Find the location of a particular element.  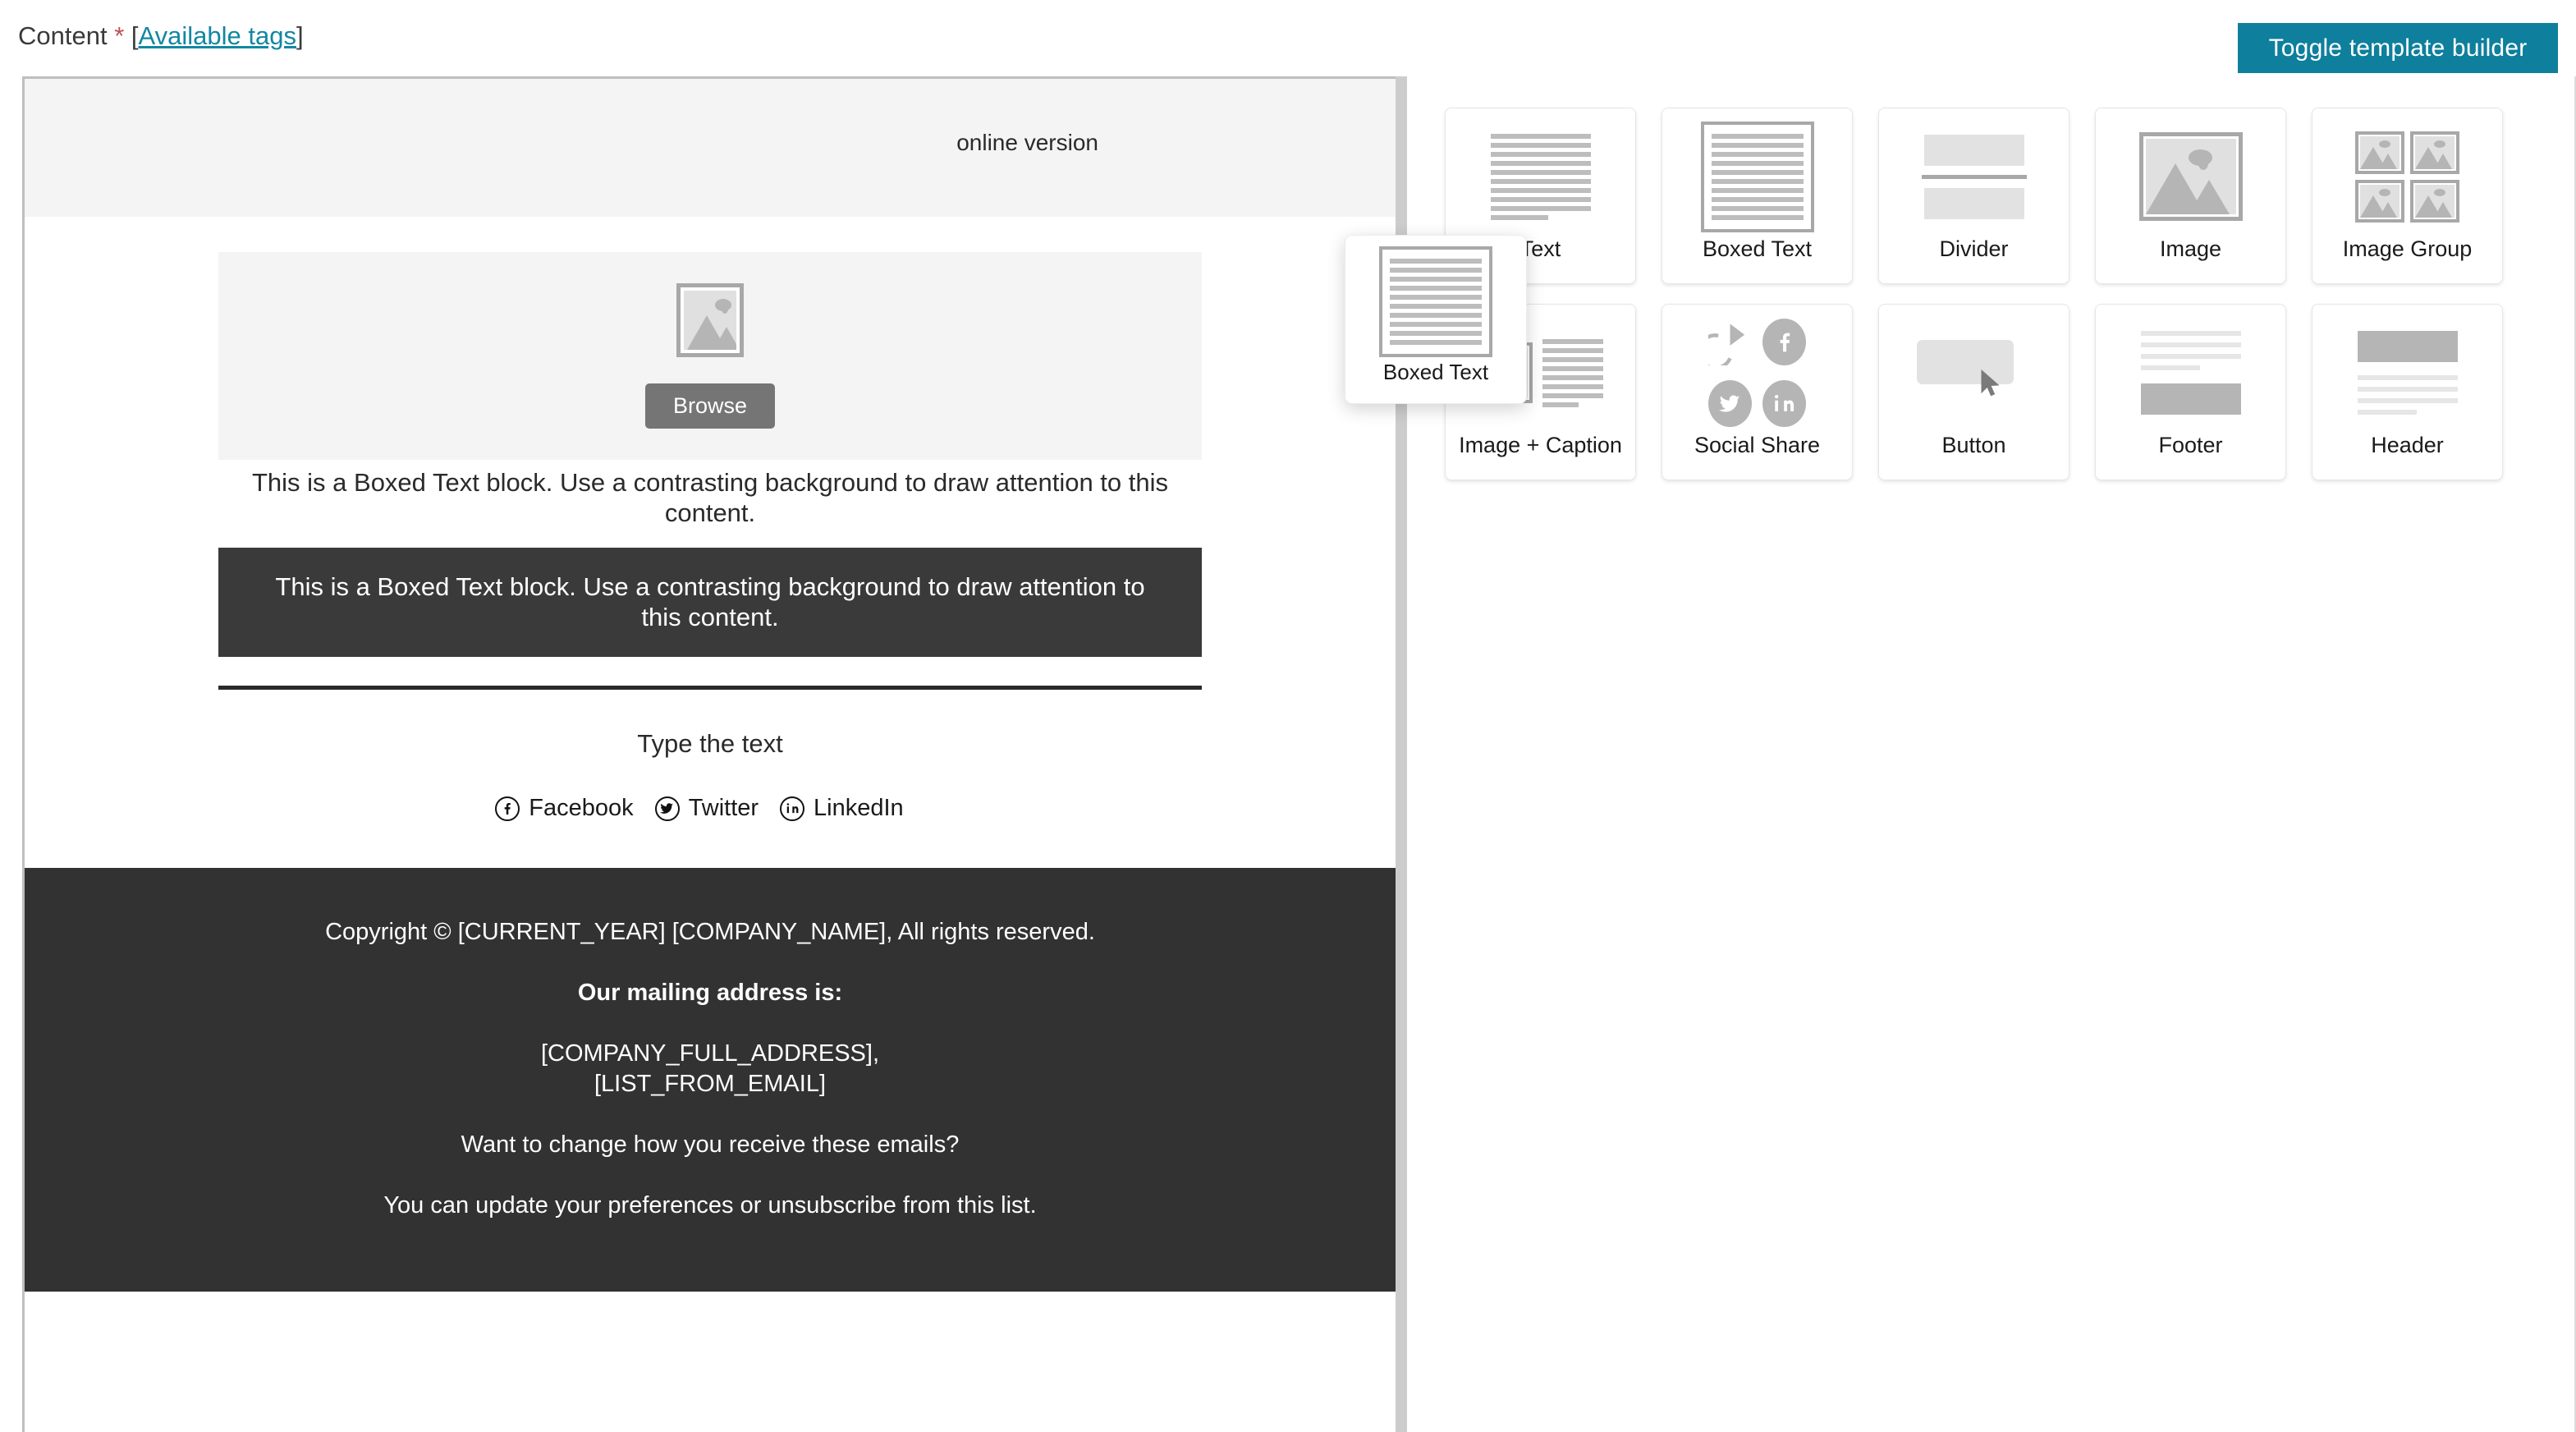

social-item-linkedin: LinkedIn is located at coordinates (853, 808).